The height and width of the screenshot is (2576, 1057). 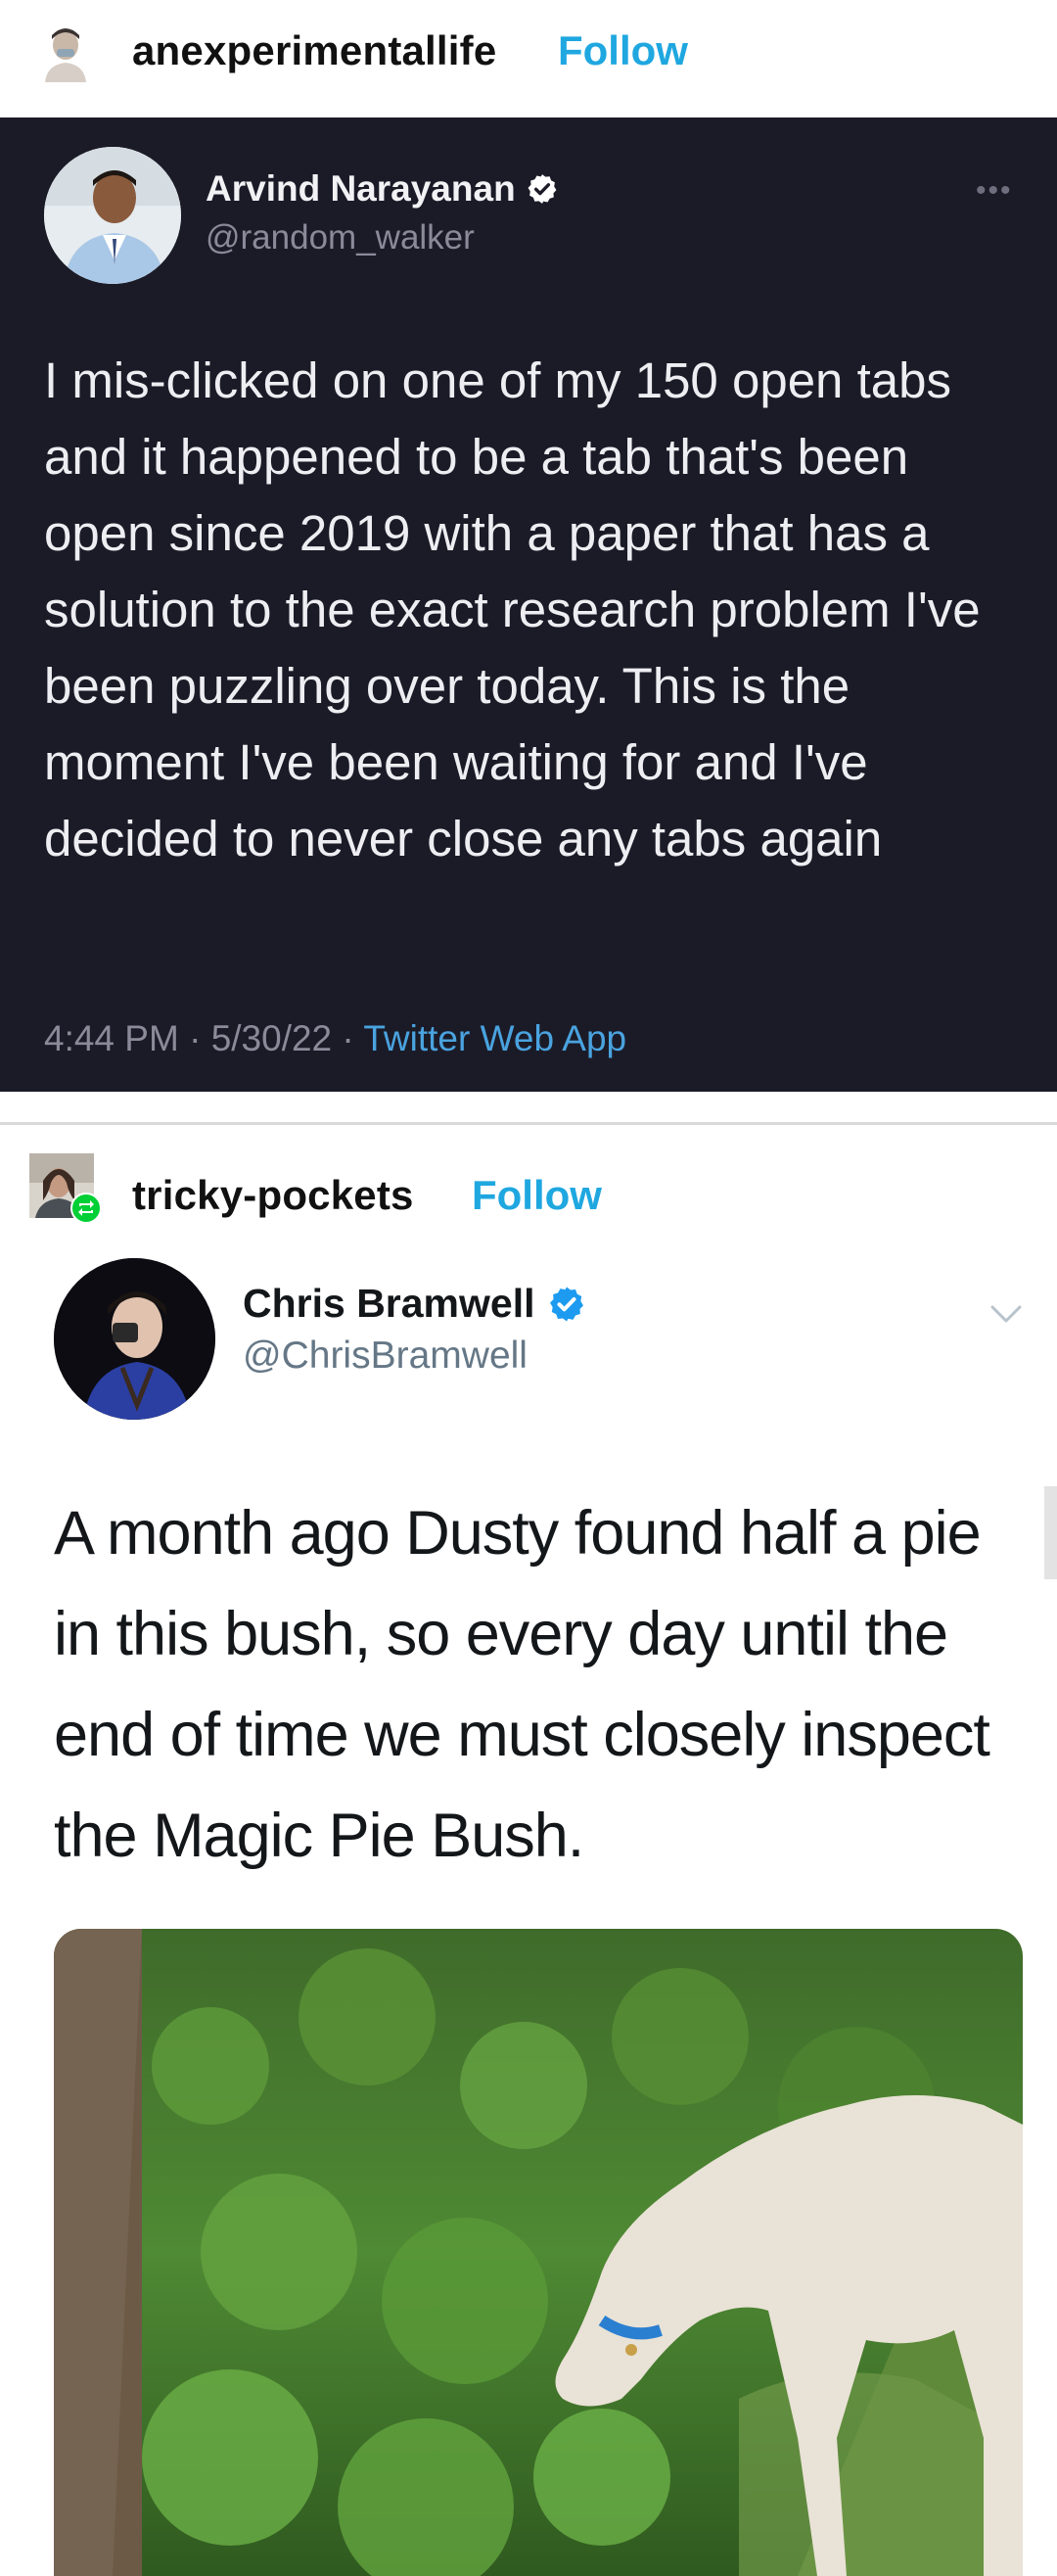 What do you see at coordinates (335, 1039) in the screenshot?
I see `tweet-meta: 4:44 PM · 5/30/22 · Twitter Web App` at bounding box center [335, 1039].